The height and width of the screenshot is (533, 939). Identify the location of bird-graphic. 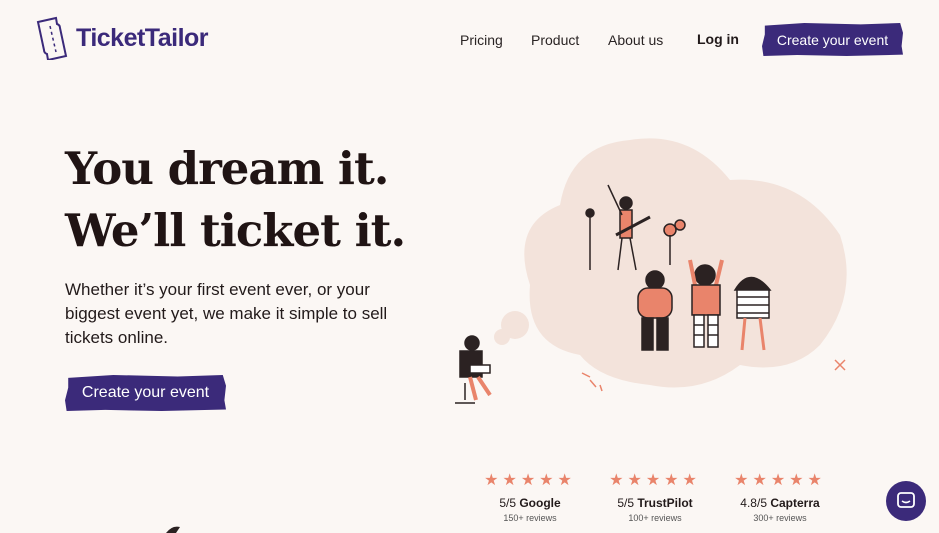
(173, 529).